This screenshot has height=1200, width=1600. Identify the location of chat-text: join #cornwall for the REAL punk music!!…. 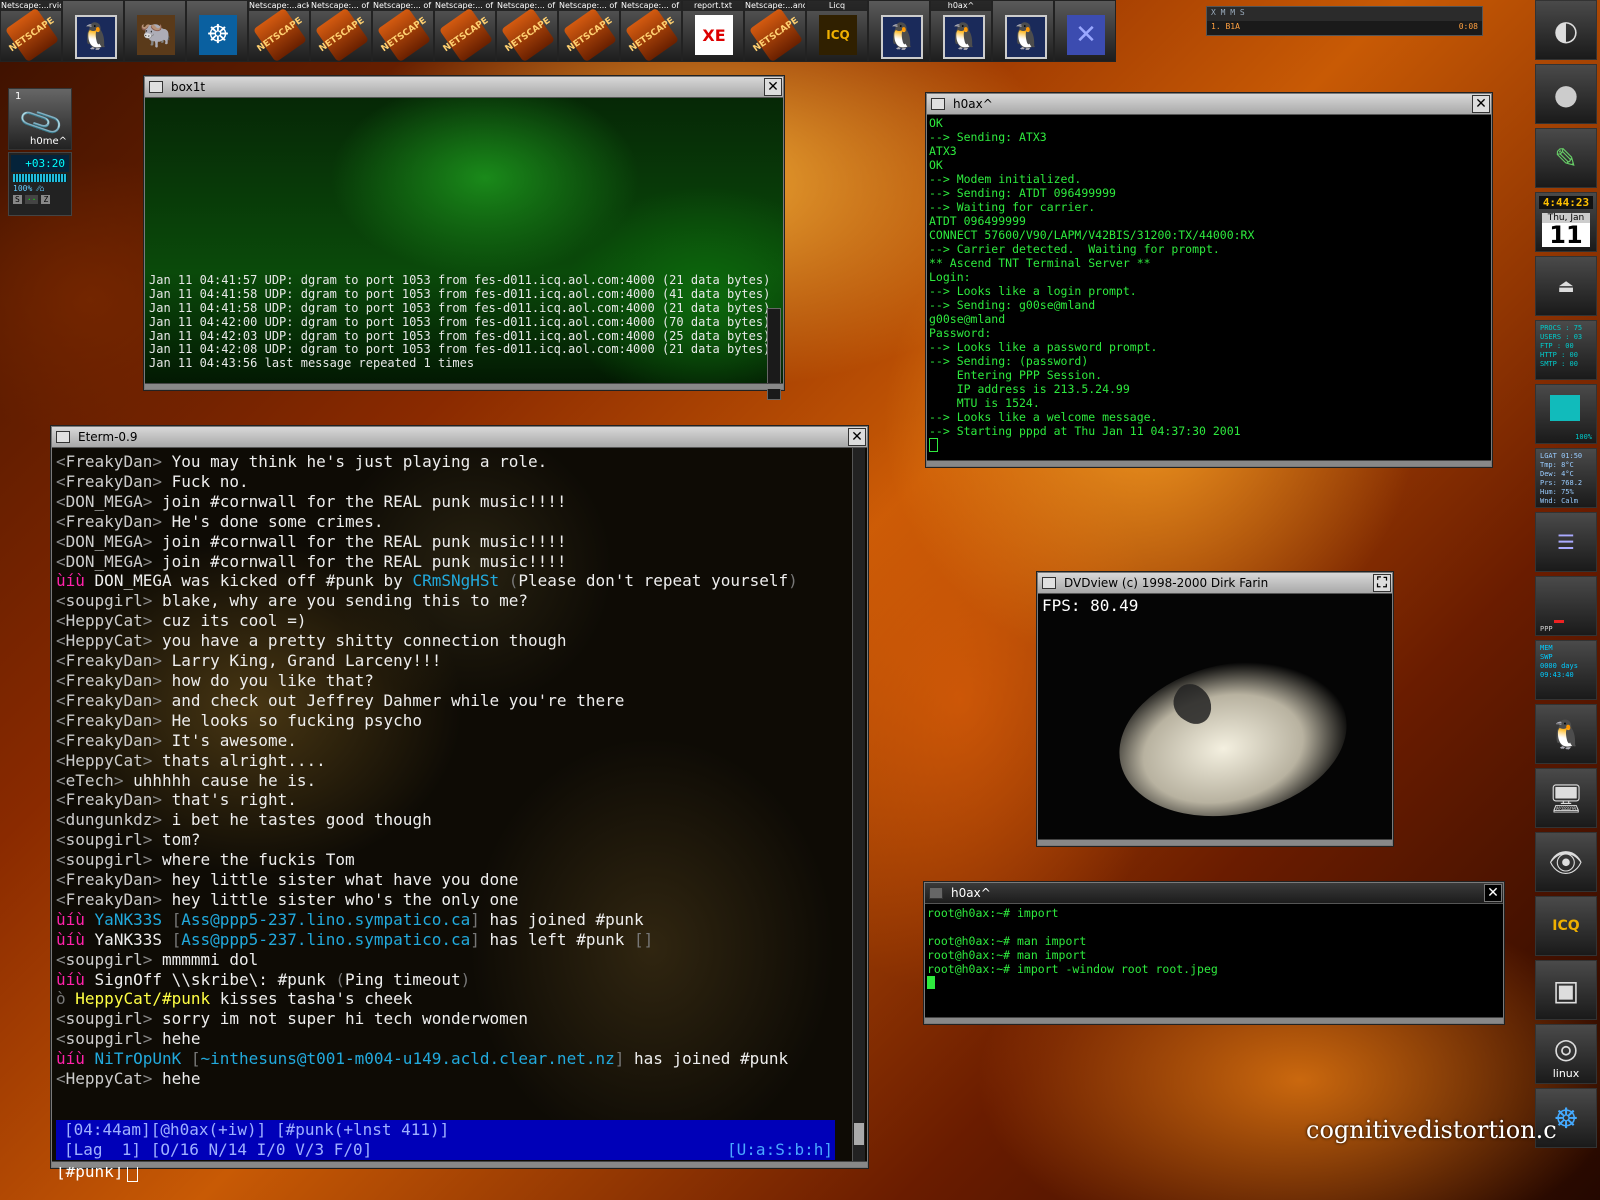
(364, 541).